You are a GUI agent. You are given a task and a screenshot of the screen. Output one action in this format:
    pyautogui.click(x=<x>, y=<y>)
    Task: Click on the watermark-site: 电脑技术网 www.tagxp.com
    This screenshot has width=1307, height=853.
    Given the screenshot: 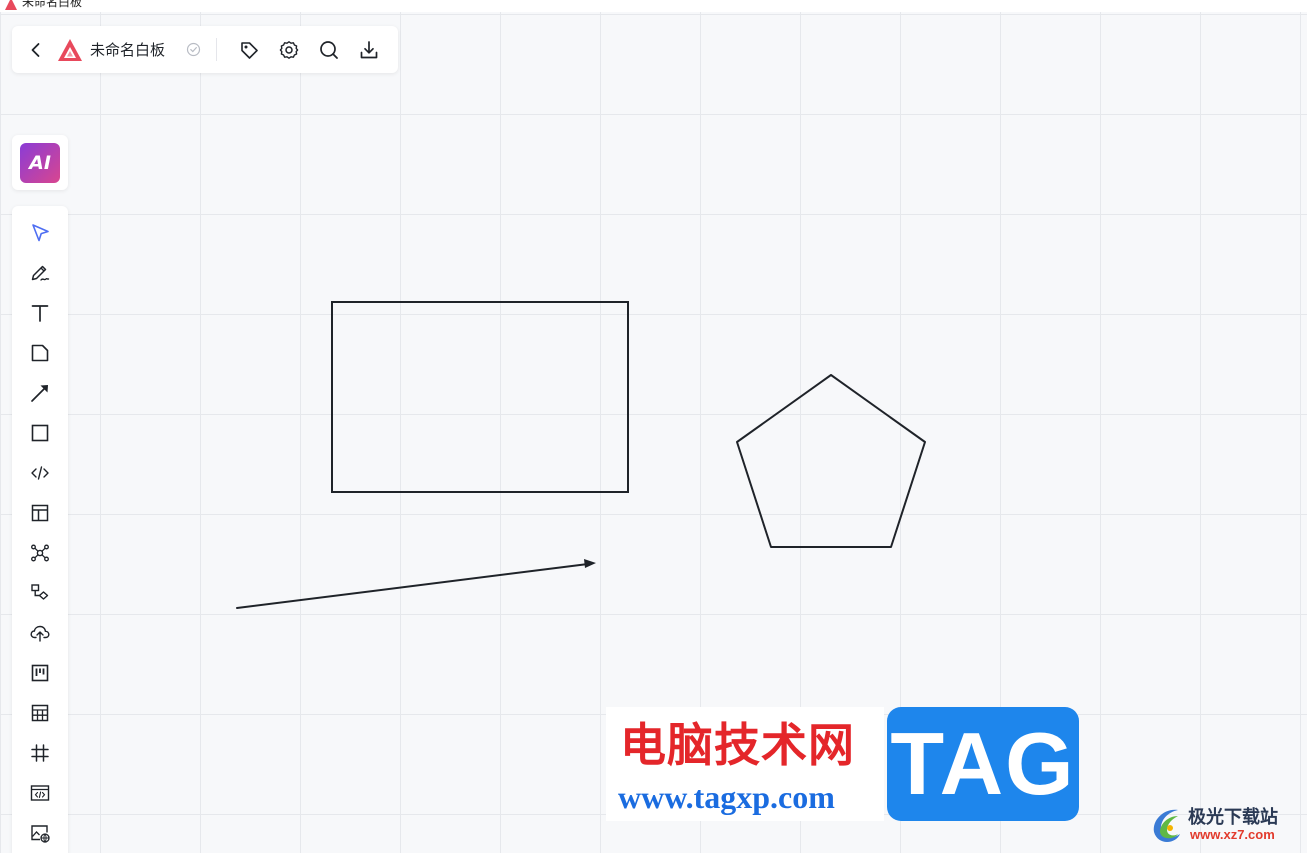 What is the action you would take?
    pyautogui.click(x=745, y=764)
    